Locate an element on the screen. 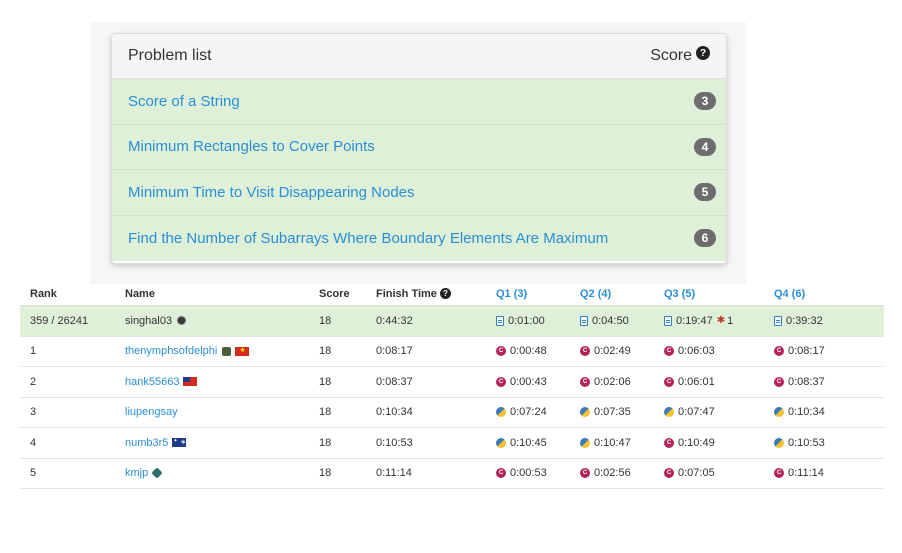 The height and width of the screenshot is (553, 902). user-name: hank55663 is located at coordinates (152, 382).